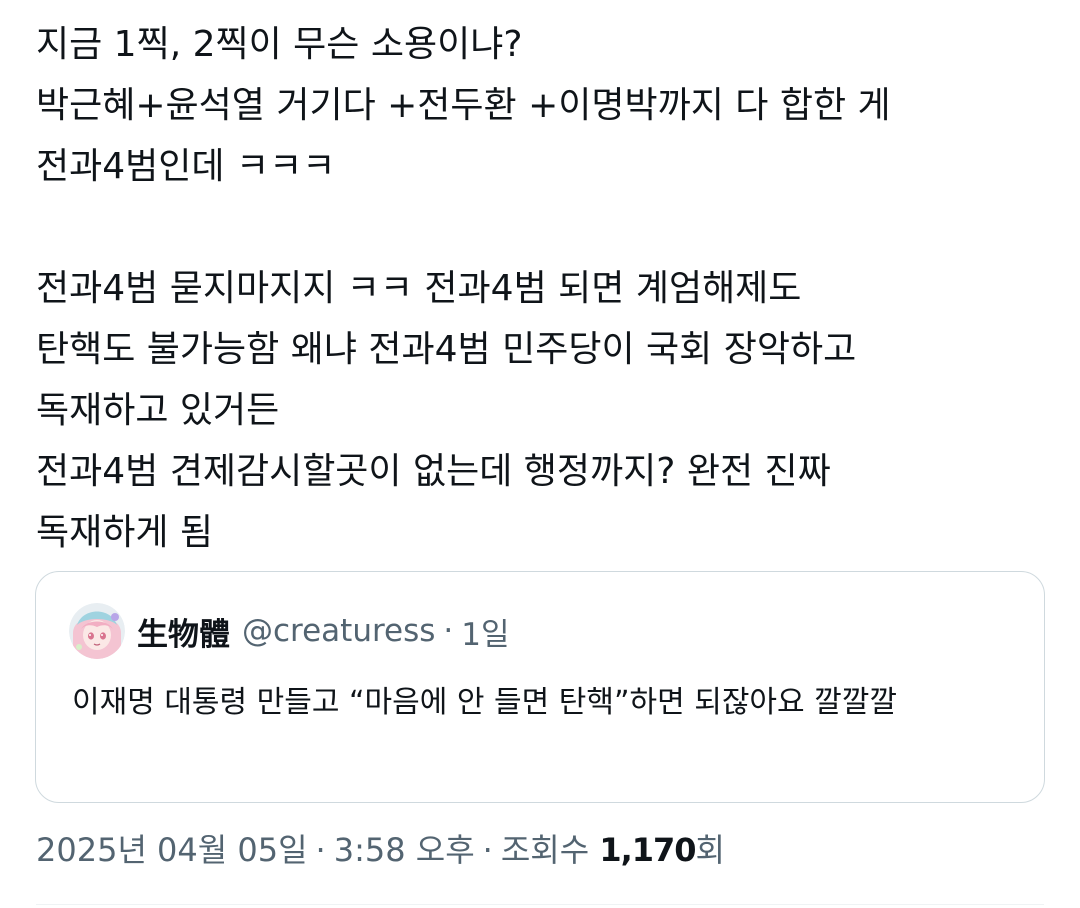 This screenshot has height=908, width=1080. I want to click on tweet-line: 독재하고 있거든, so click(158, 410).